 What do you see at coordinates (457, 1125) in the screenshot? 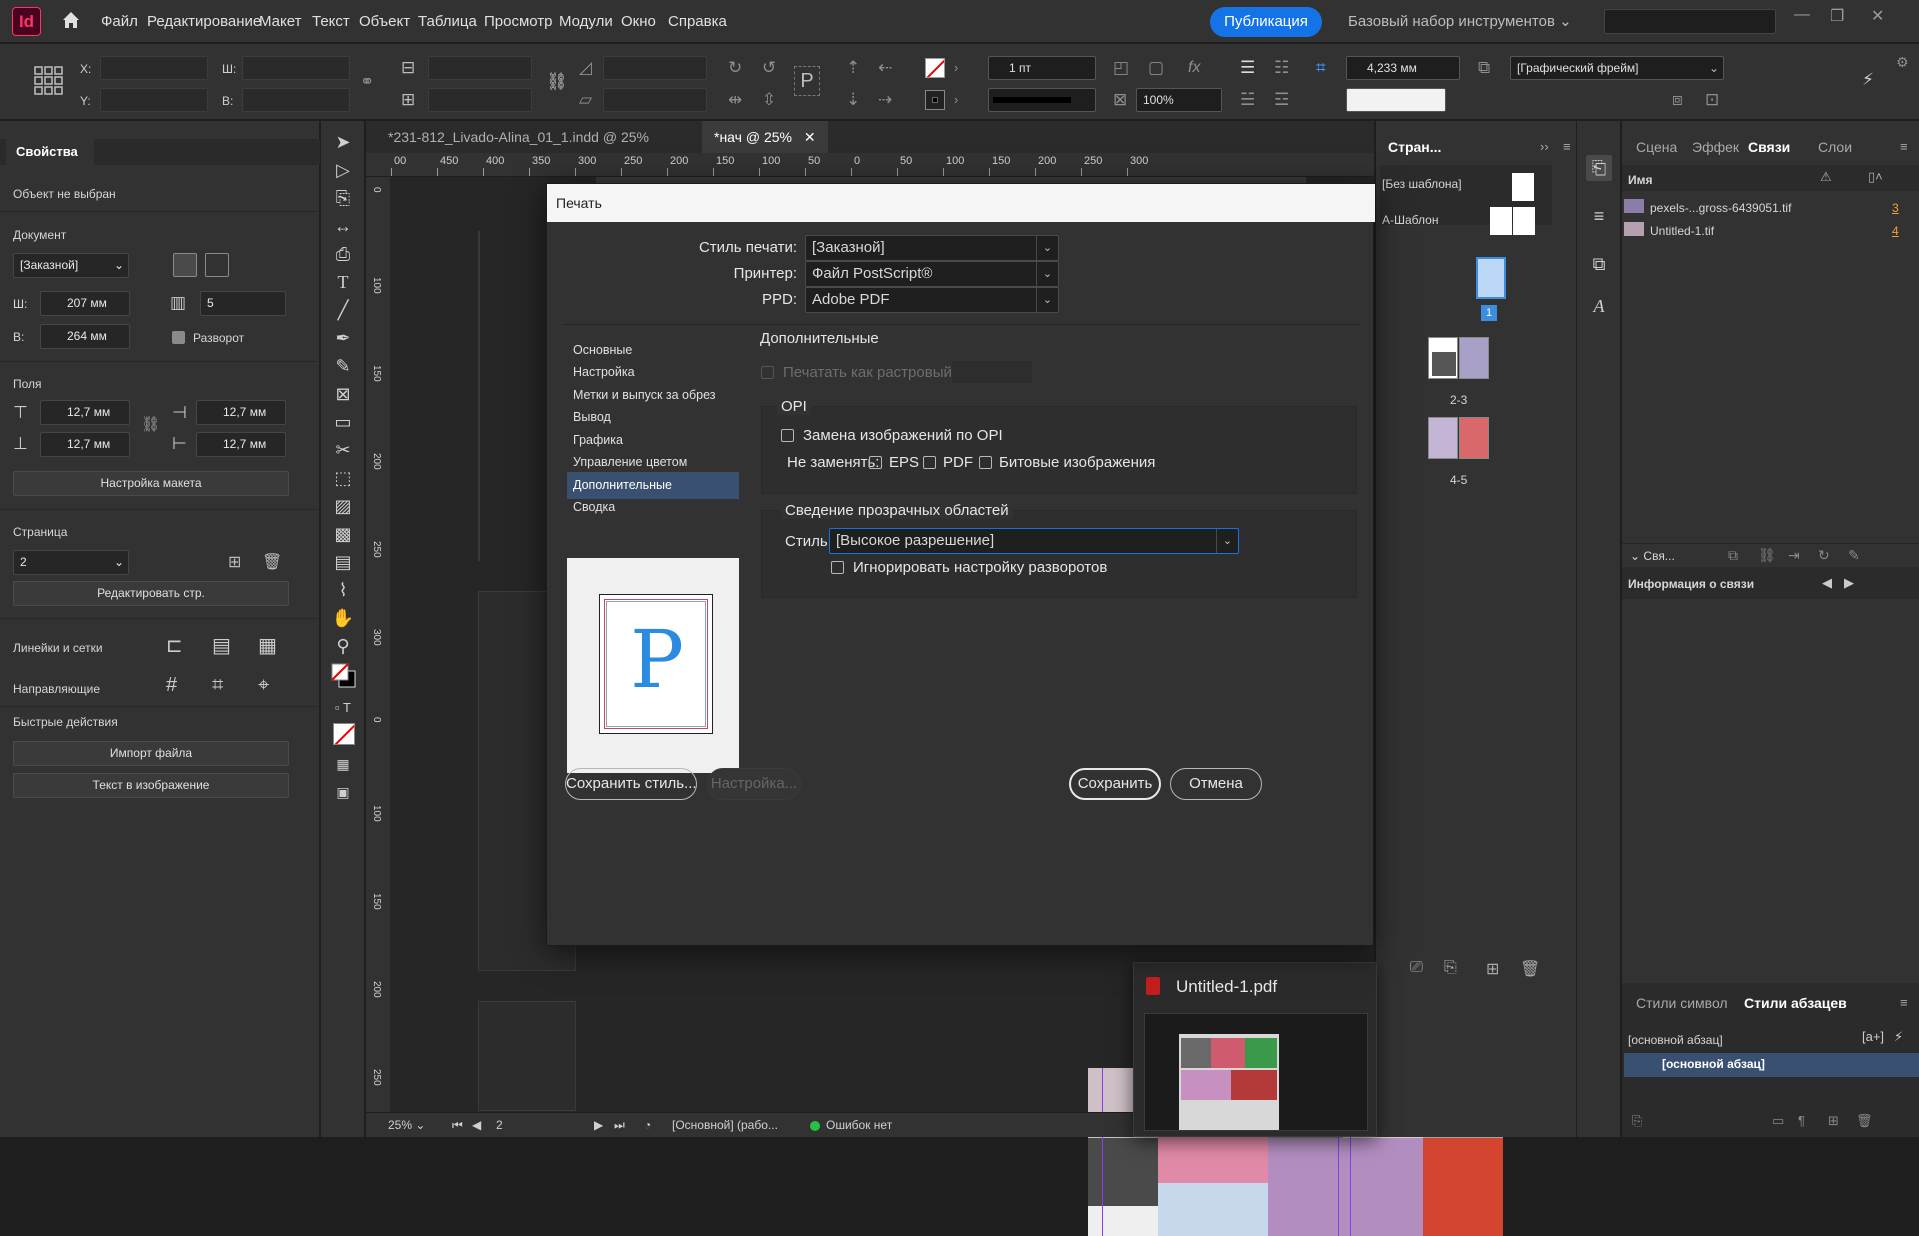
I see `first-page-icon: ⏮` at bounding box center [457, 1125].